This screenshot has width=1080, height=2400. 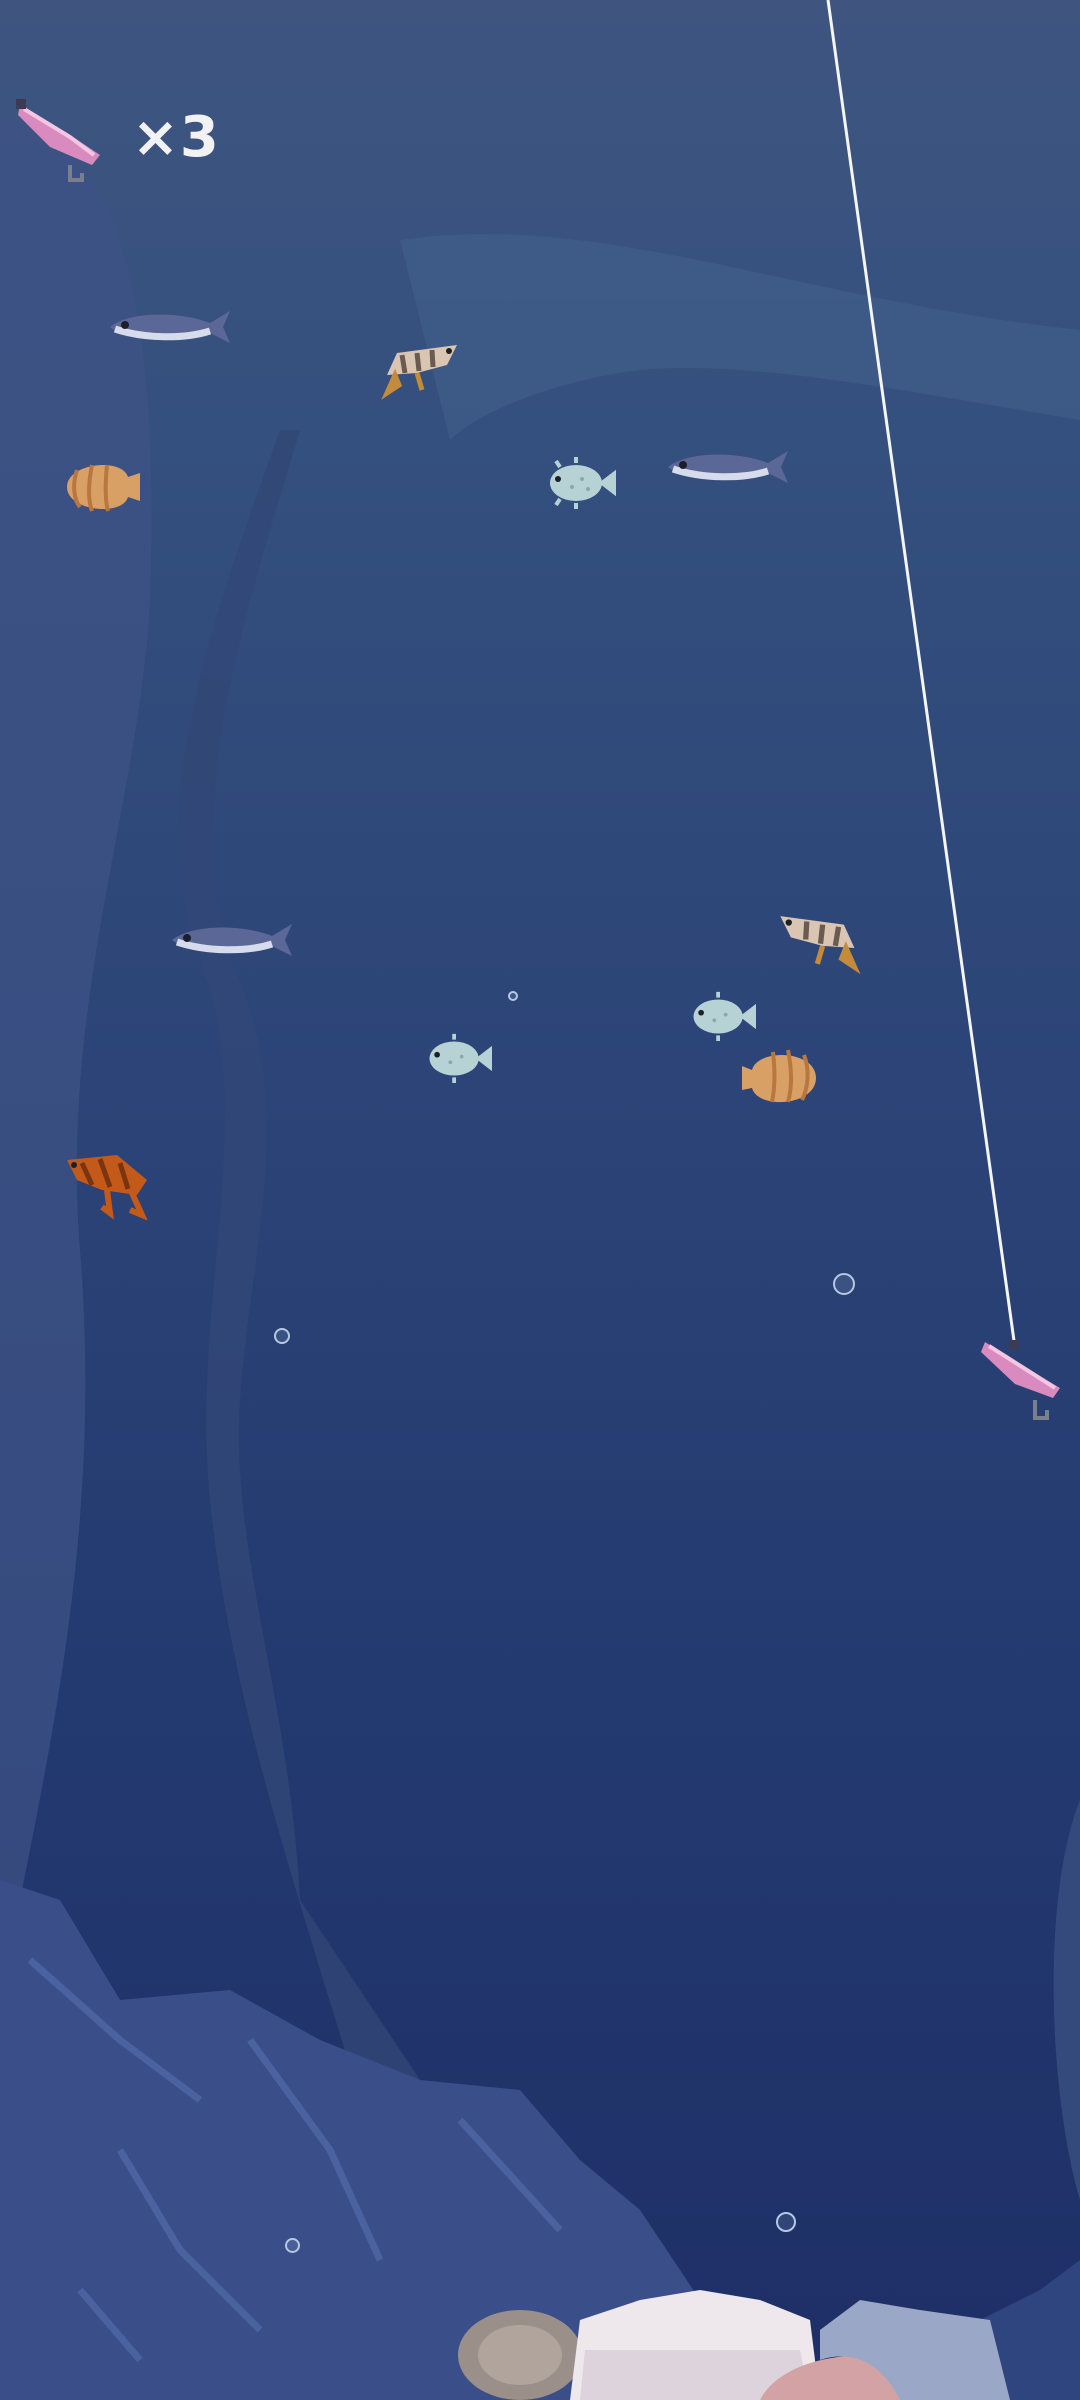 What do you see at coordinates (58, 140) in the screenshot?
I see `pink-shrimp-bait-icon` at bounding box center [58, 140].